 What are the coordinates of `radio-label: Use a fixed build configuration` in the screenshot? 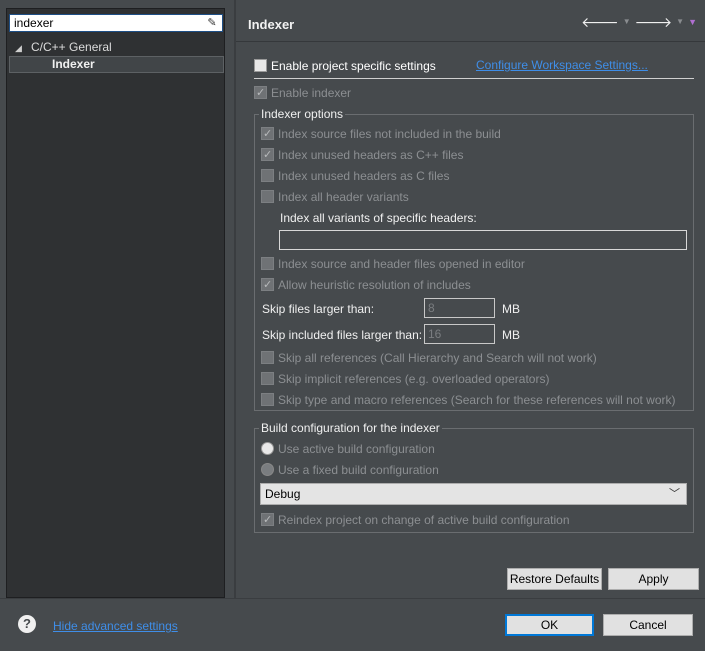 It's located at (358, 469).